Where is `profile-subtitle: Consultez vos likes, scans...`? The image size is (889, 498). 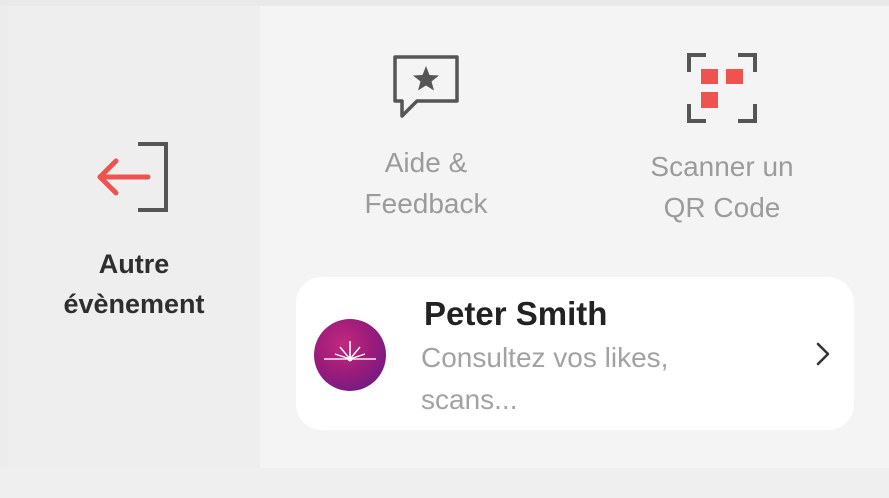
profile-subtitle: Consultez vos likes, scans... is located at coordinates (545, 378).